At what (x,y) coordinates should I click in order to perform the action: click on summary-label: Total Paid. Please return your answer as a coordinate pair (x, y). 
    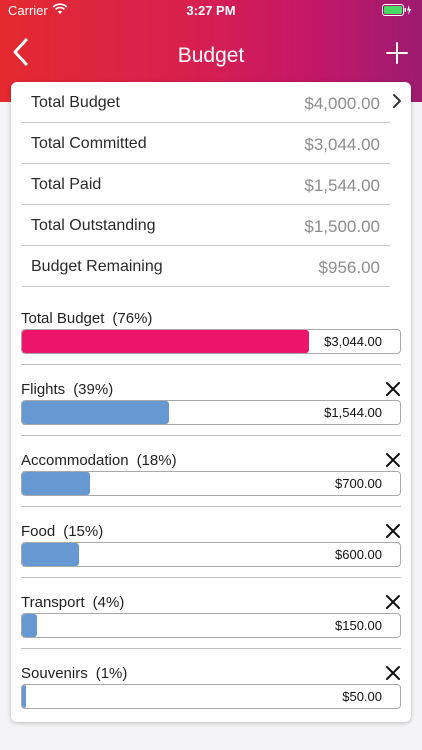
    Looking at the image, I should click on (66, 184).